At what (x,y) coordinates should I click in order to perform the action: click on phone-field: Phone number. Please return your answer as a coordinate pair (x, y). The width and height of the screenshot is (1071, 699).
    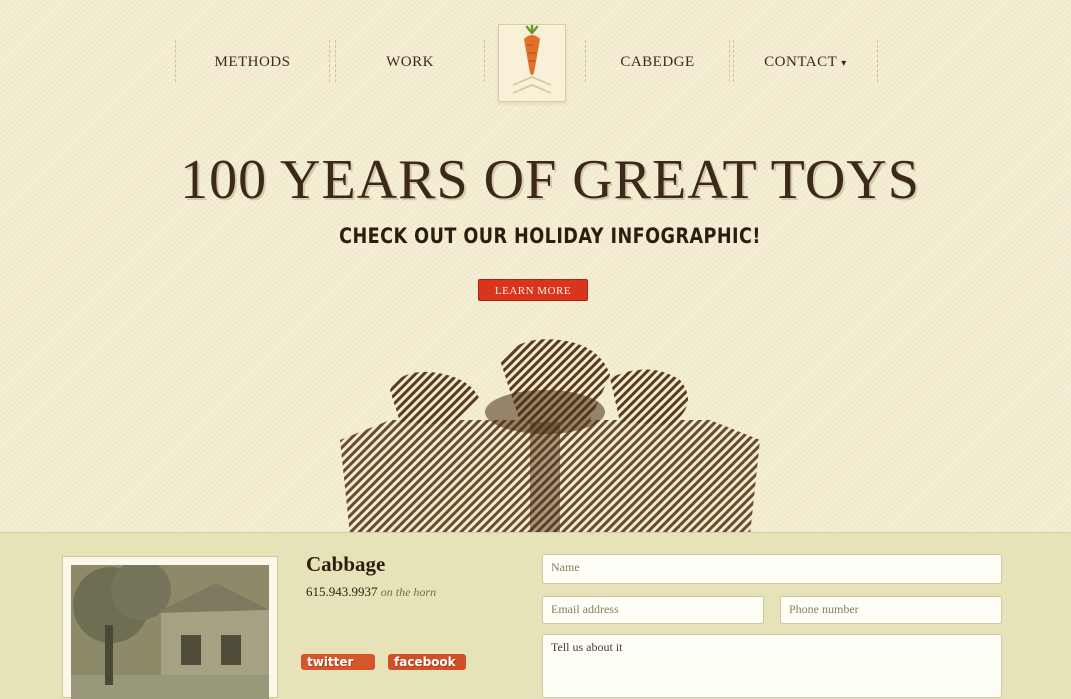
    Looking at the image, I should click on (891, 610).